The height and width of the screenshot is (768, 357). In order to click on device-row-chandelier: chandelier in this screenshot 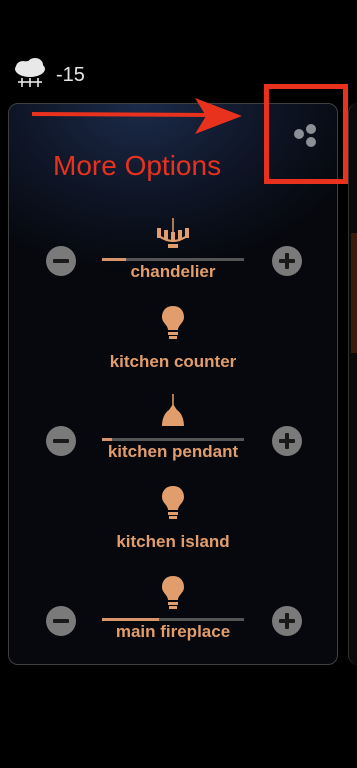, I will do `click(173, 253)`.